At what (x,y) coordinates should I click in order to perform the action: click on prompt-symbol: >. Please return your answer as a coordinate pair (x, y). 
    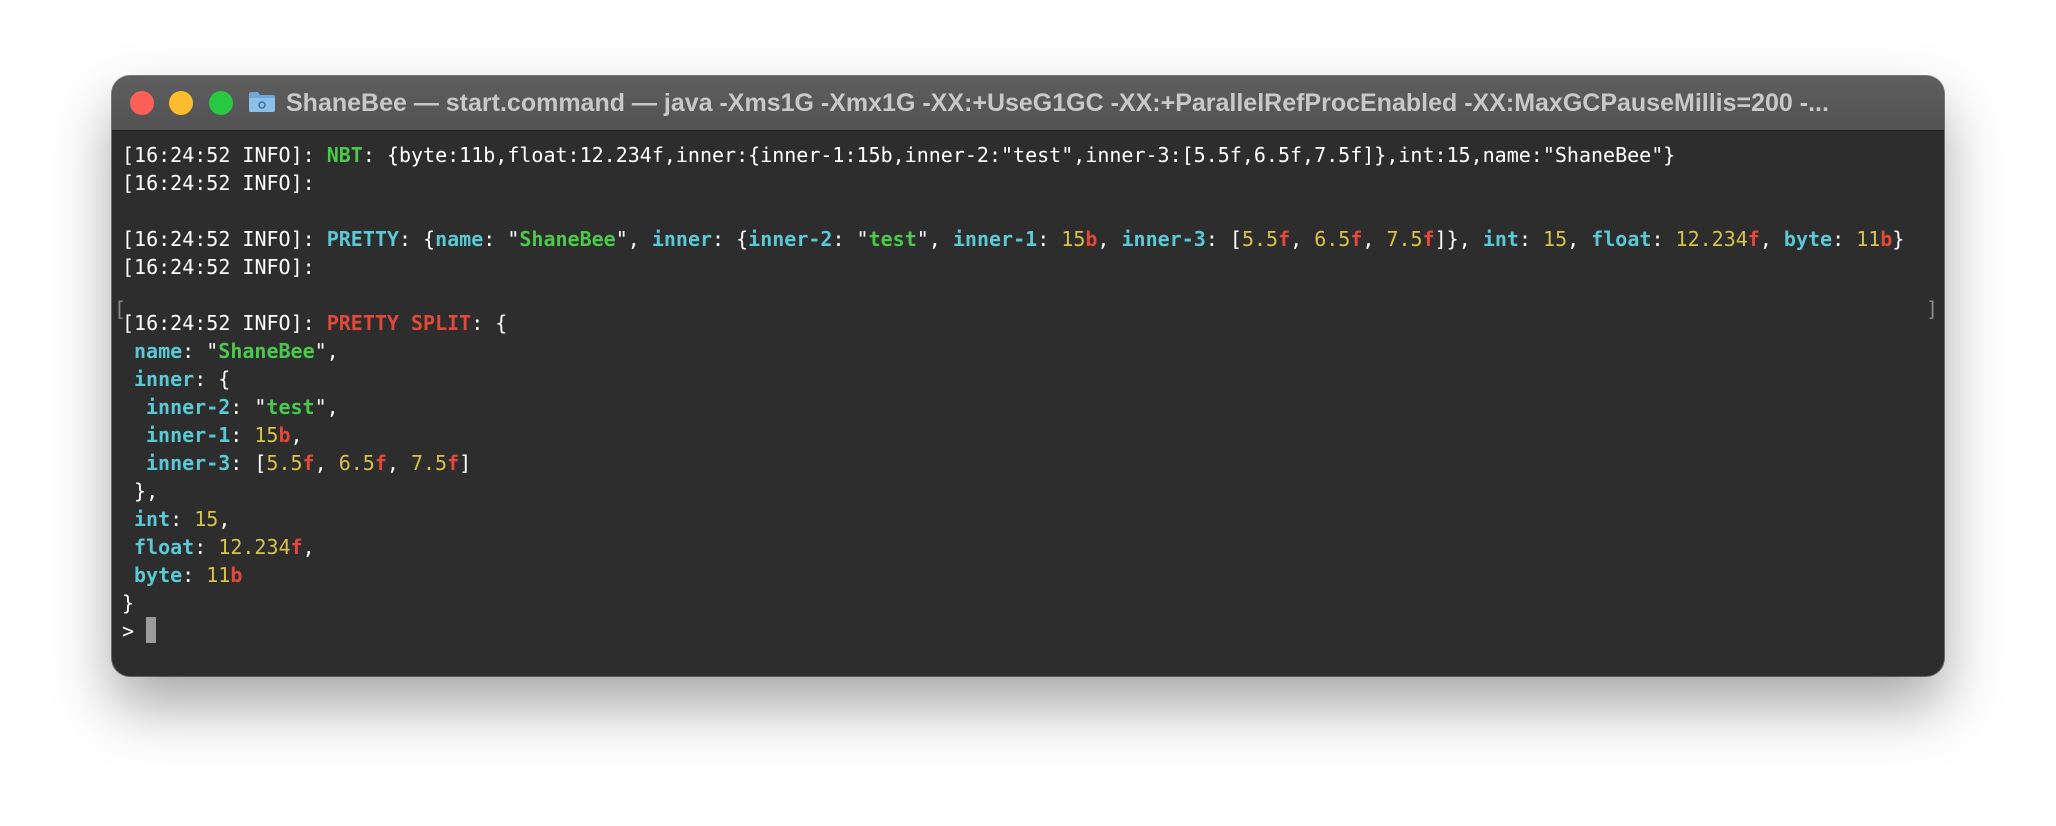
    Looking at the image, I should click on (128, 631).